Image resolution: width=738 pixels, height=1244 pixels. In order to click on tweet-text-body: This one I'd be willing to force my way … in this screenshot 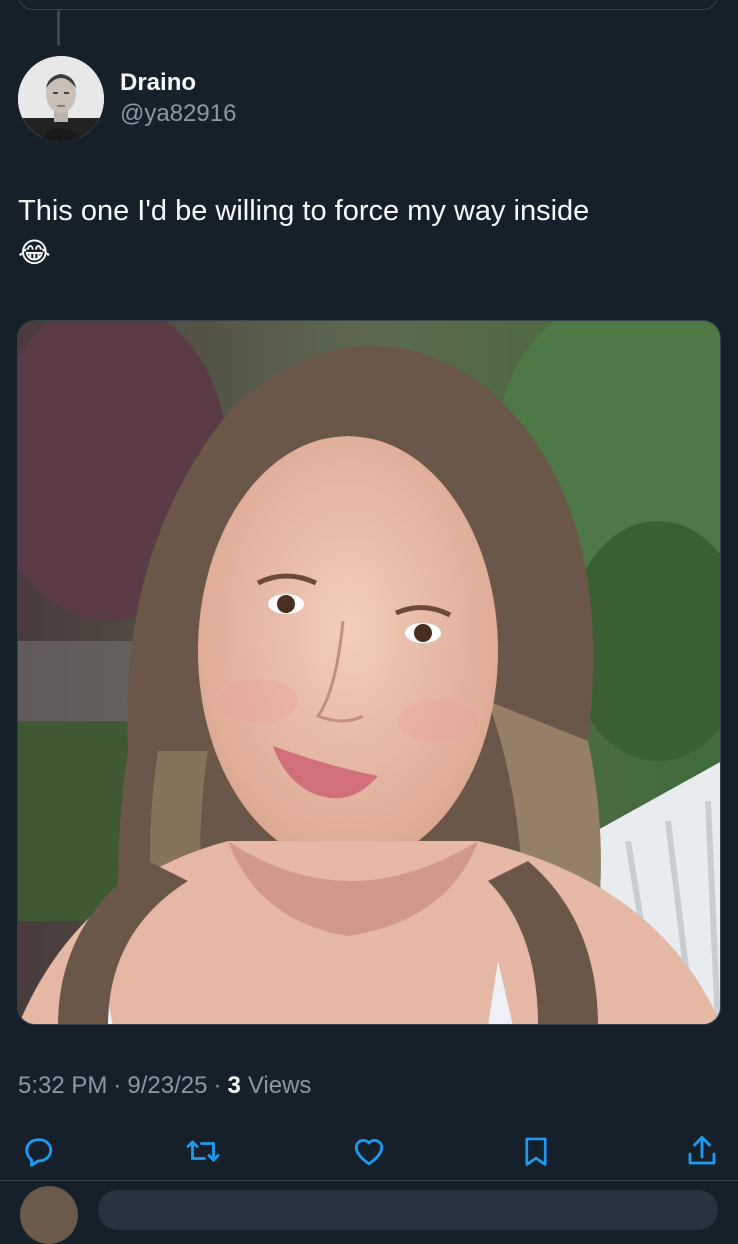, I will do `click(304, 211)`.